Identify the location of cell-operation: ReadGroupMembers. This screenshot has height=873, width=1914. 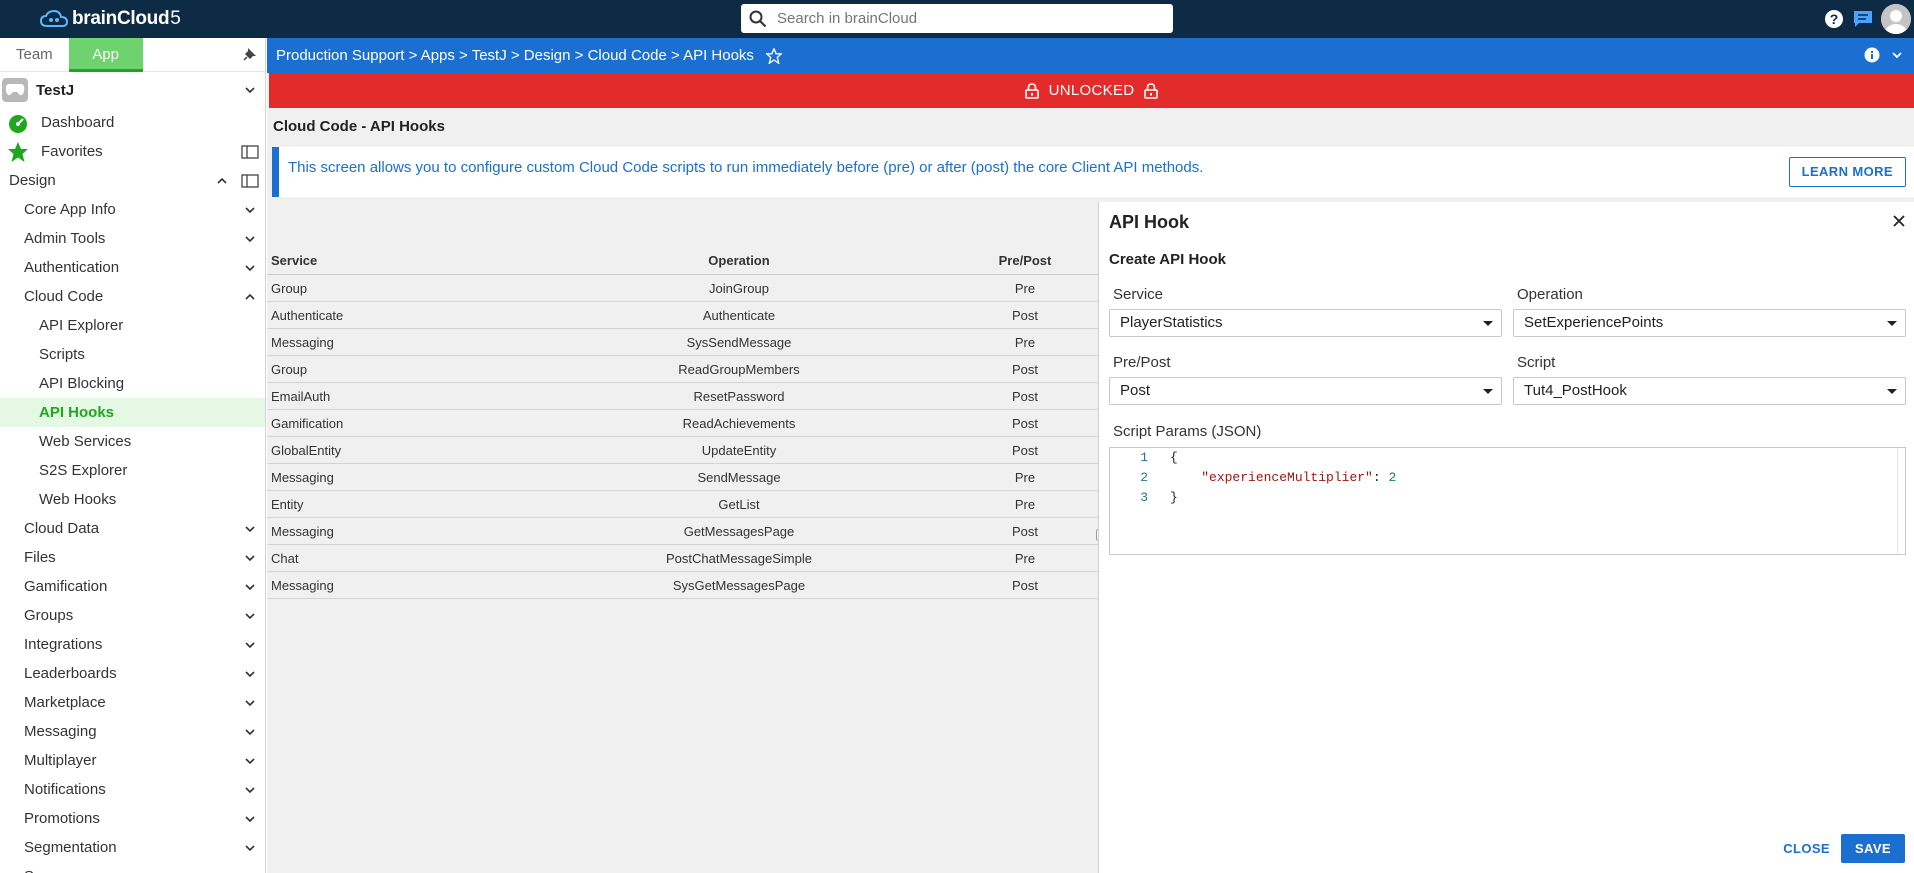
(739, 369).